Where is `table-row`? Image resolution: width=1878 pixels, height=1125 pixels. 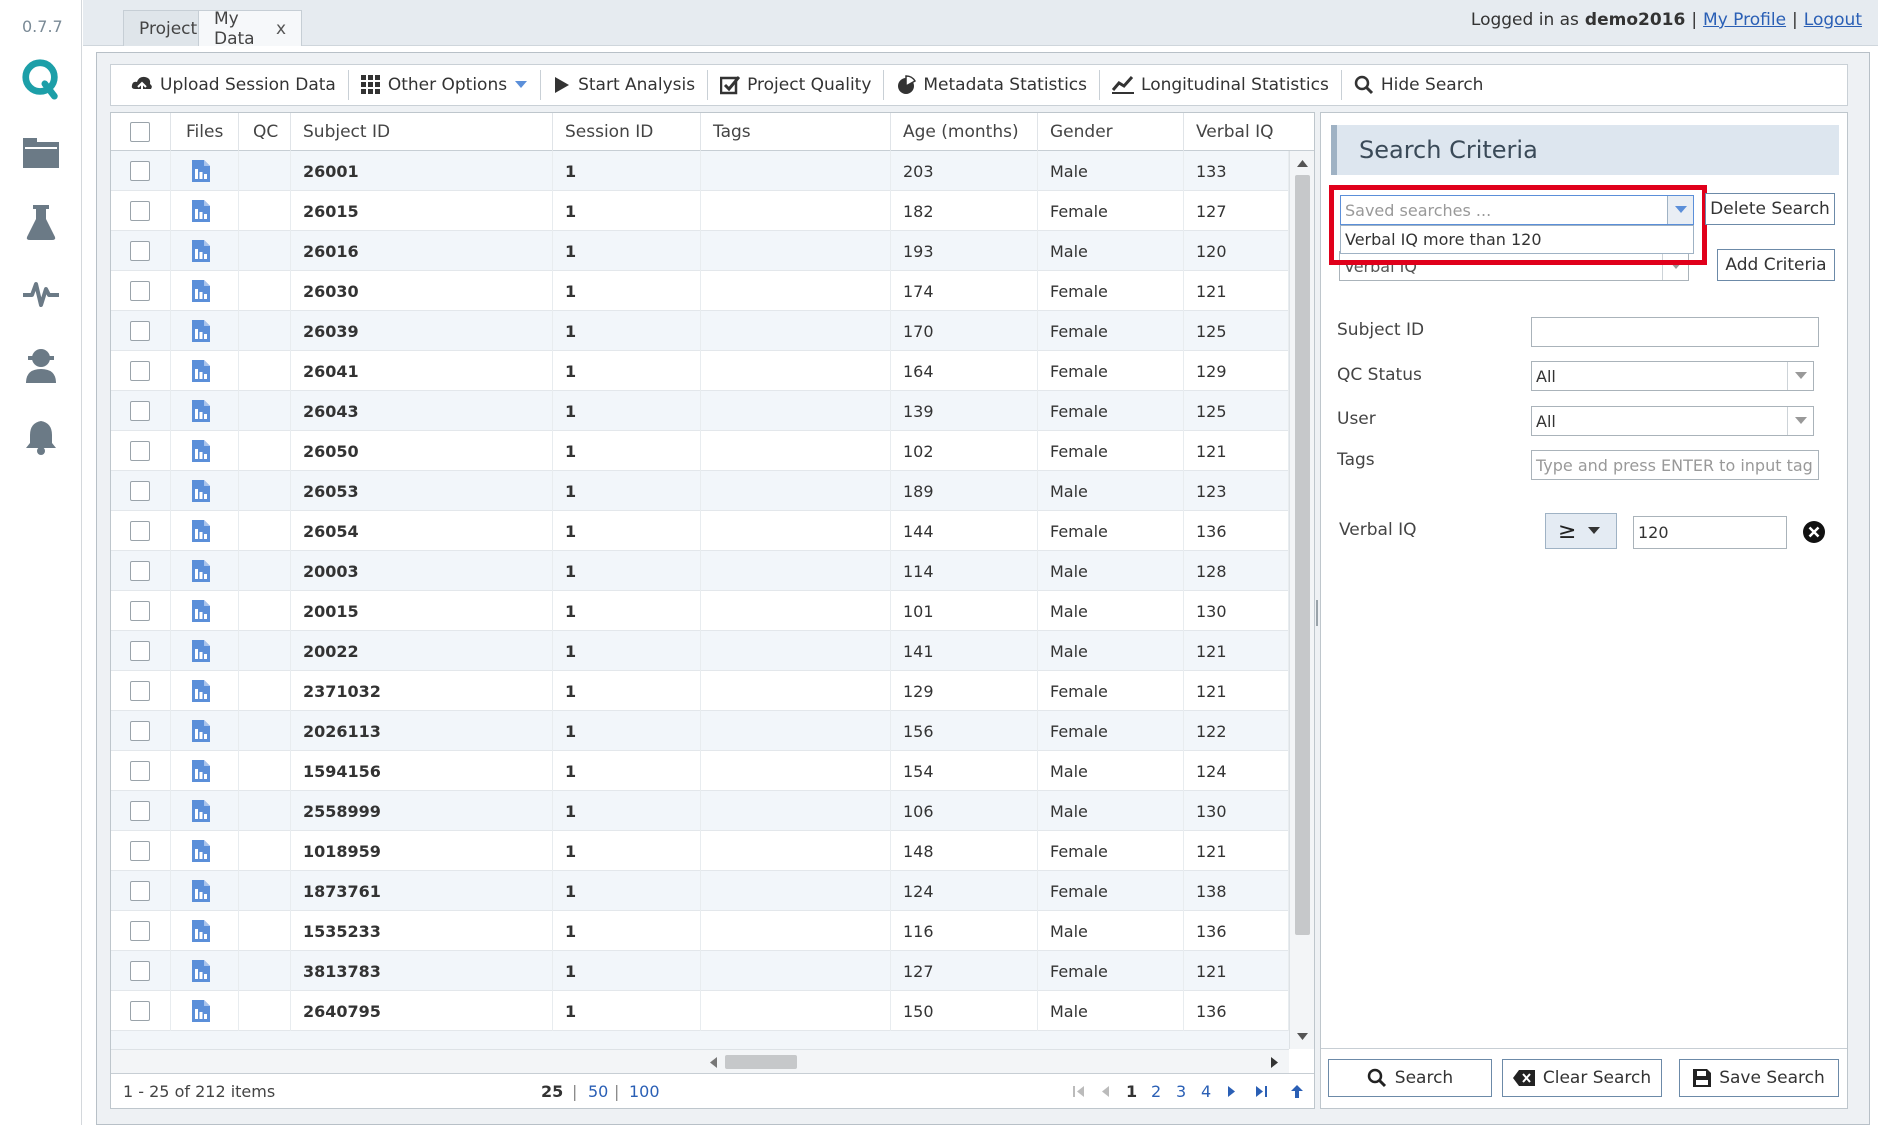
table-row is located at coordinates (700, 1040).